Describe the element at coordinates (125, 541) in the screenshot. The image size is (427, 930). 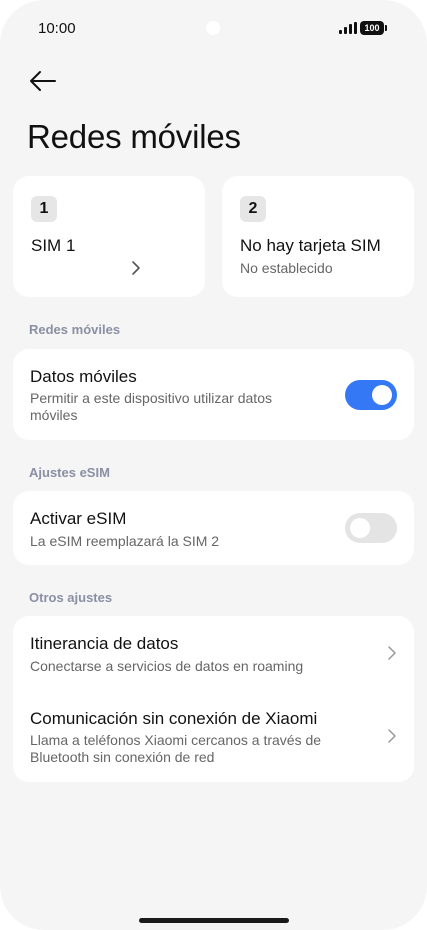
I see `row-subtitle: La eSIM reemplazará la SIM 2` at that location.